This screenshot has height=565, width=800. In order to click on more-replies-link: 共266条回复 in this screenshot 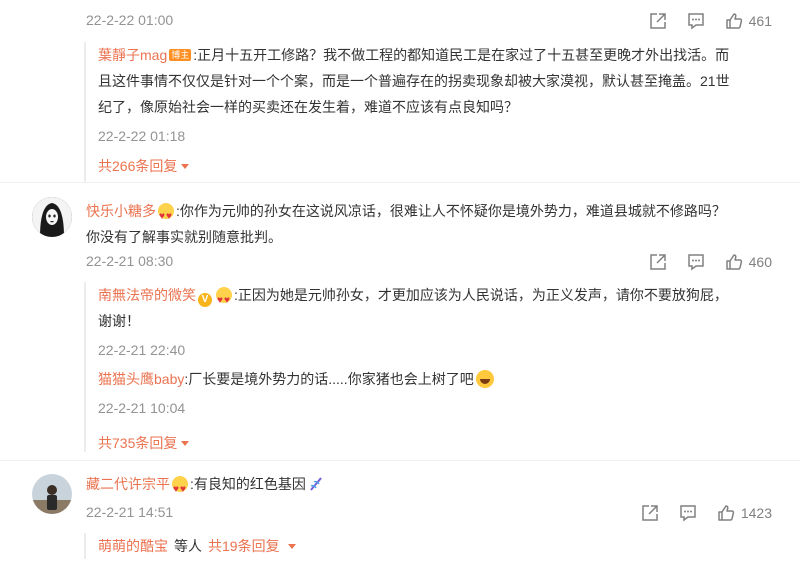, I will do `click(438, 166)`.